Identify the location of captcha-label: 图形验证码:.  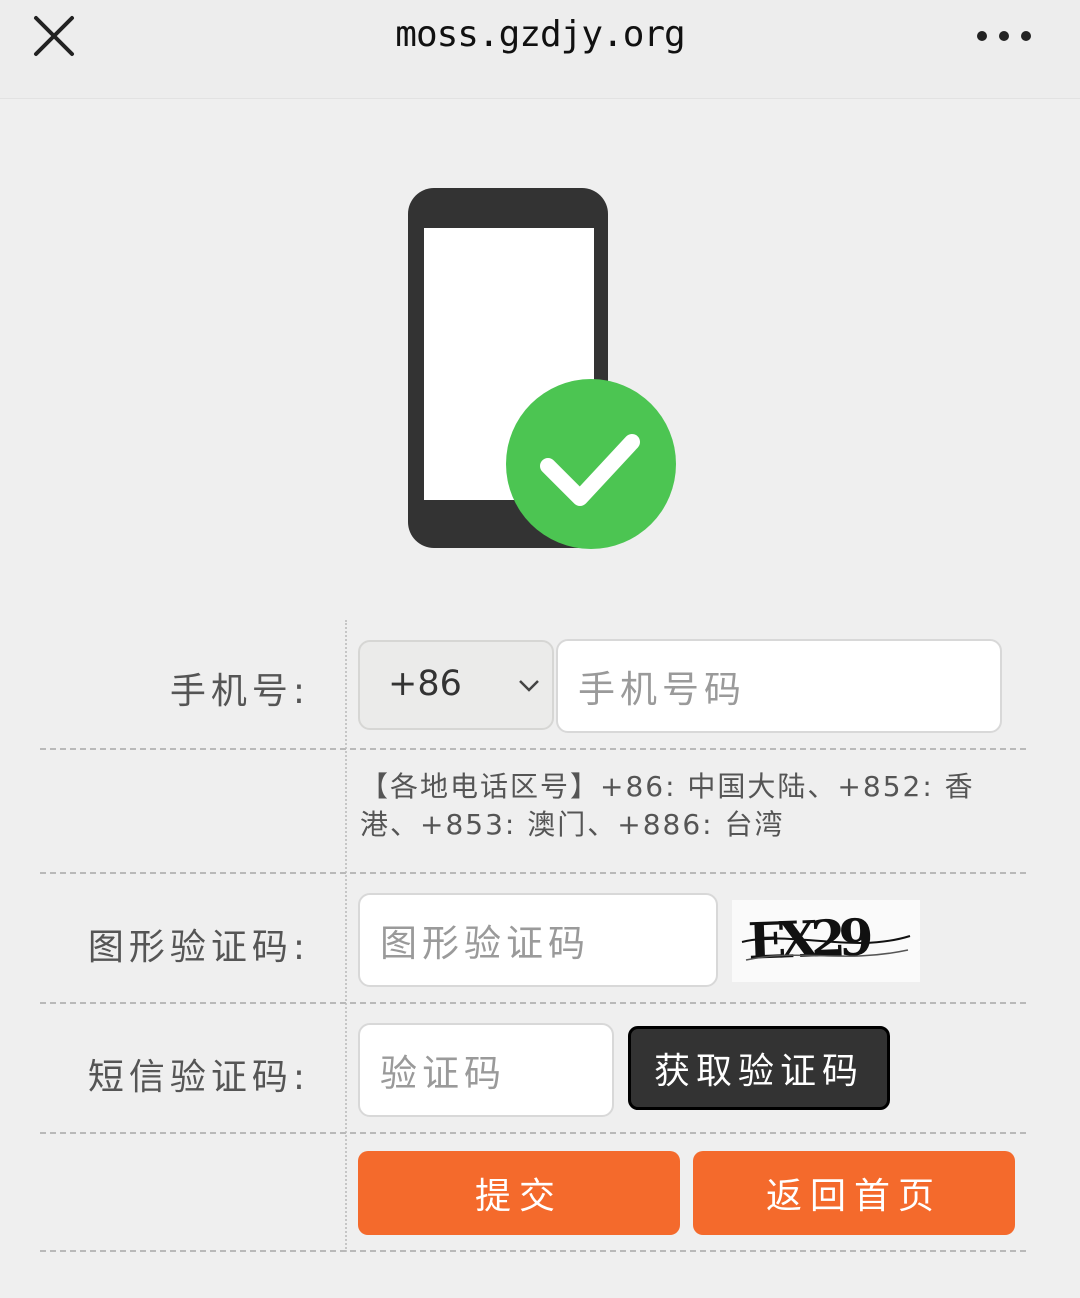
(198, 947).